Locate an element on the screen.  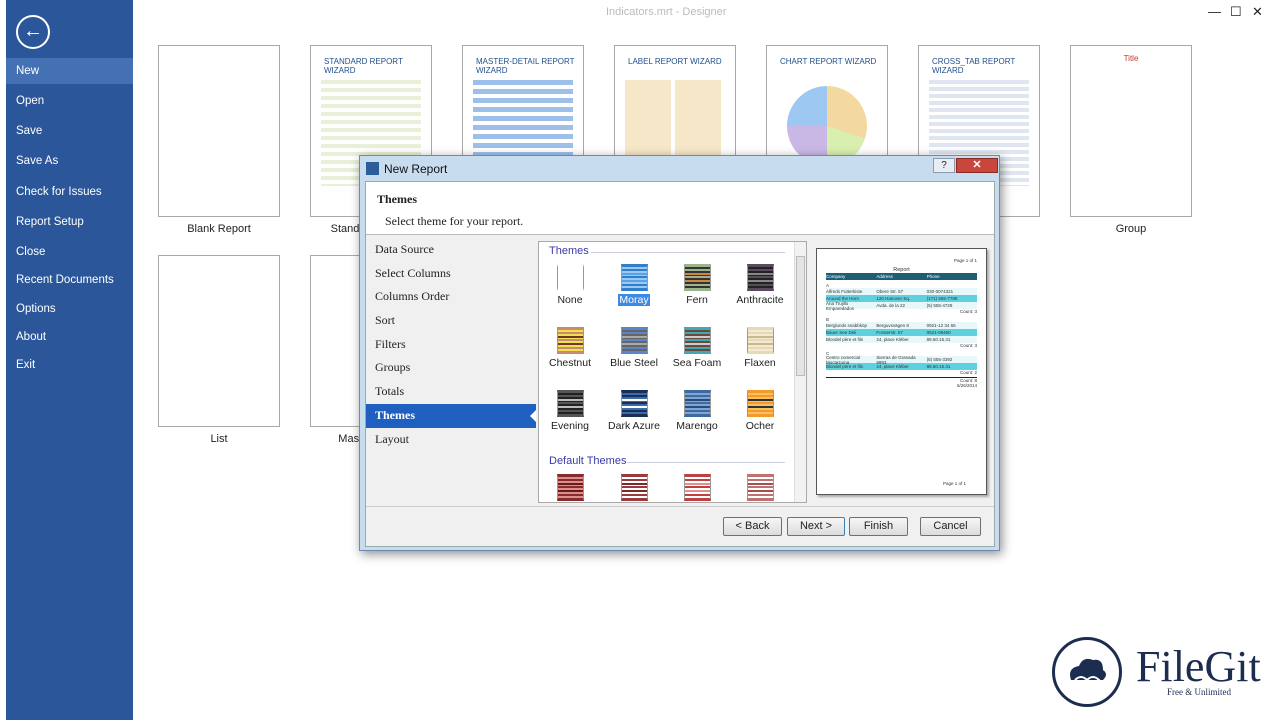
maximize-button: ☐ is located at coordinates (1236, 12).